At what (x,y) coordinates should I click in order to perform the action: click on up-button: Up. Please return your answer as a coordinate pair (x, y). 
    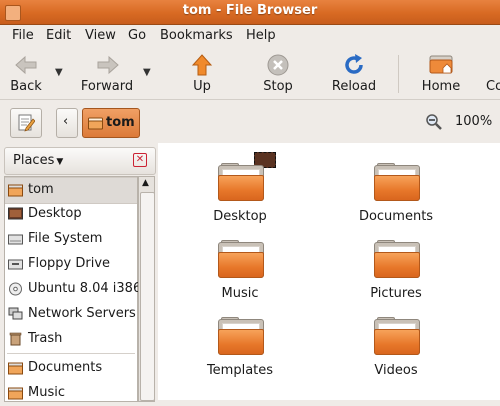
    Looking at the image, I should click on (202, 73).